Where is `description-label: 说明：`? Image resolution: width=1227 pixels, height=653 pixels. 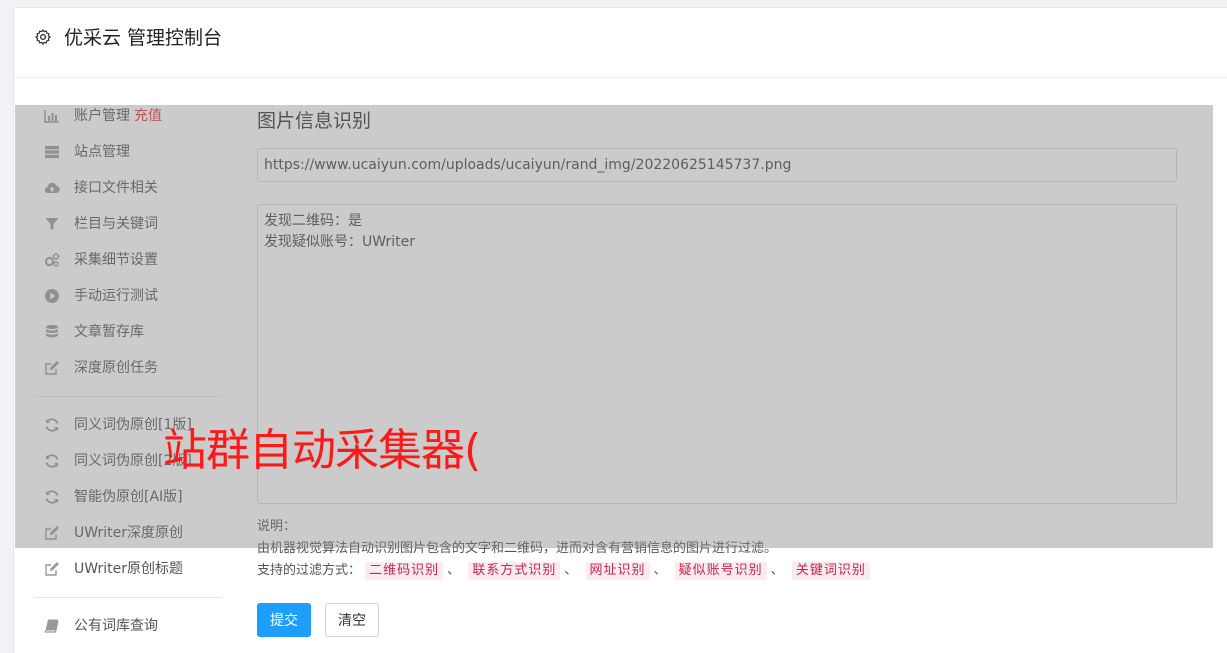
description-label: 说明： is located at coordinates (277, 526).